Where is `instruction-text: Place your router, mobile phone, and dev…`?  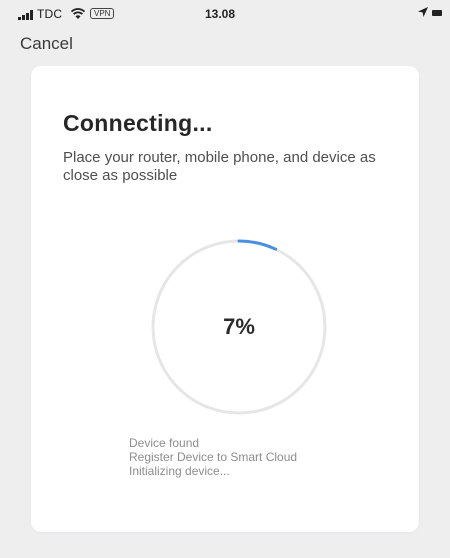
instruction-text: Place your router, mobile phone, and dev… is located at coordinates (219, 166).